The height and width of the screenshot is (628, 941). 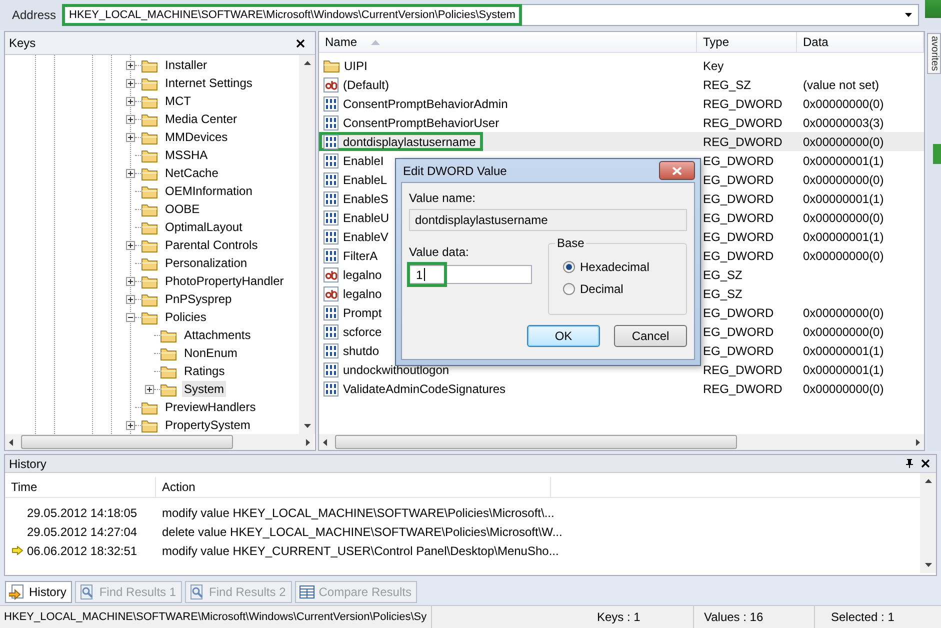 I want to click on status-keys: Keys : 1, so click(x=640, y=617).